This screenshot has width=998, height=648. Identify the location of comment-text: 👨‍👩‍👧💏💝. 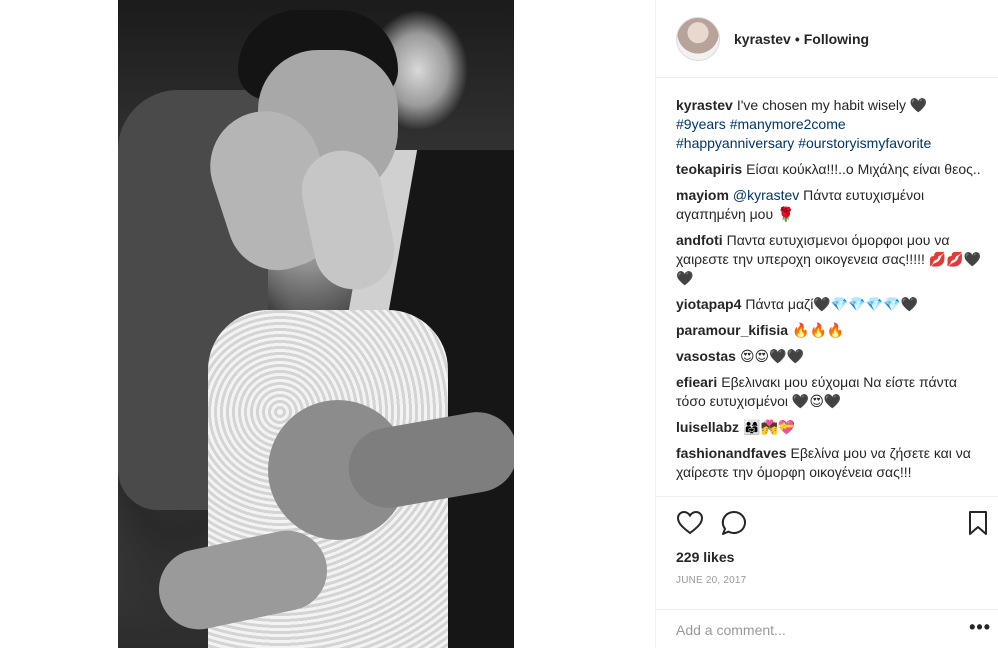
(769, 427).